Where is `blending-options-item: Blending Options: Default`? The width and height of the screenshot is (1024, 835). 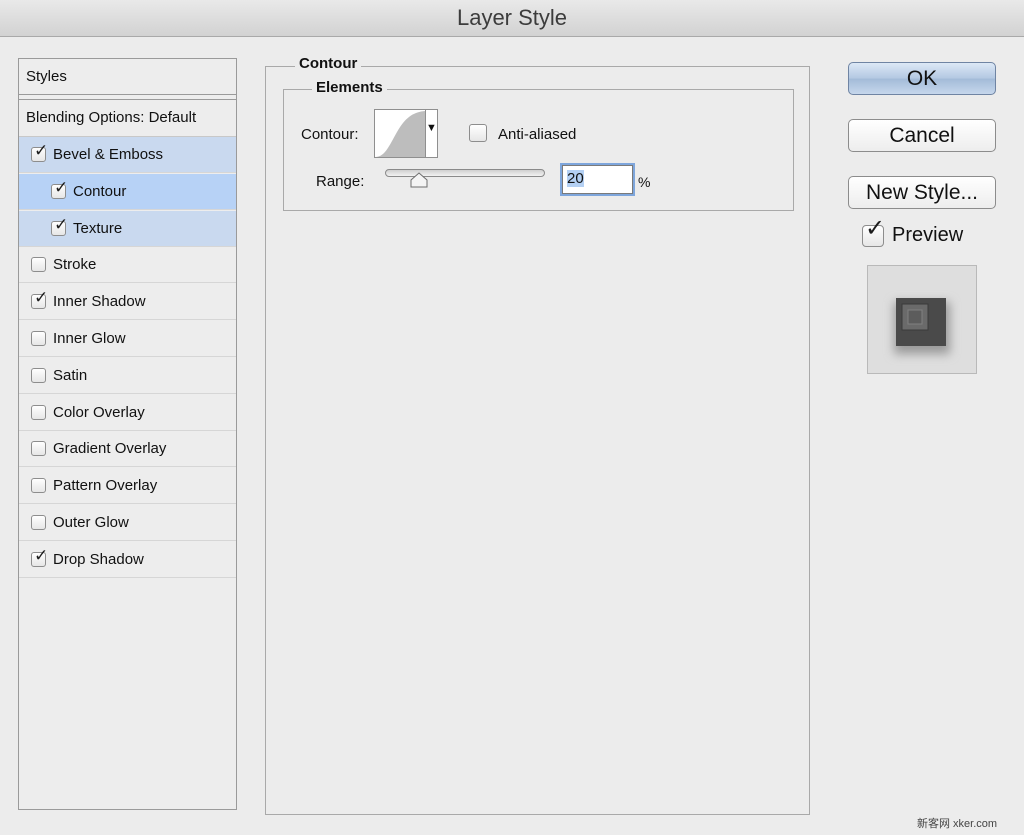
blending-options-item: Blending Options: Default is located at coordinates (127, 118).